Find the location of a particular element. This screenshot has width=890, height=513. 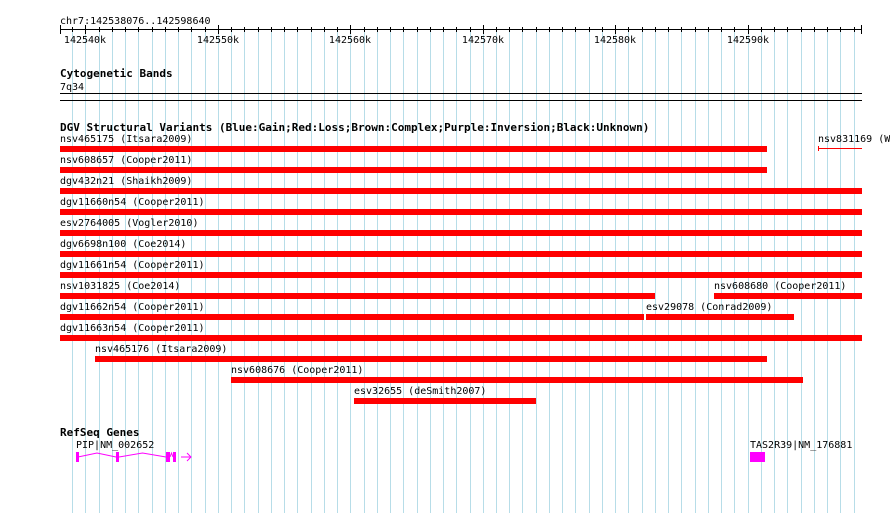

ruler-axis is located at coordinates (461, 29).